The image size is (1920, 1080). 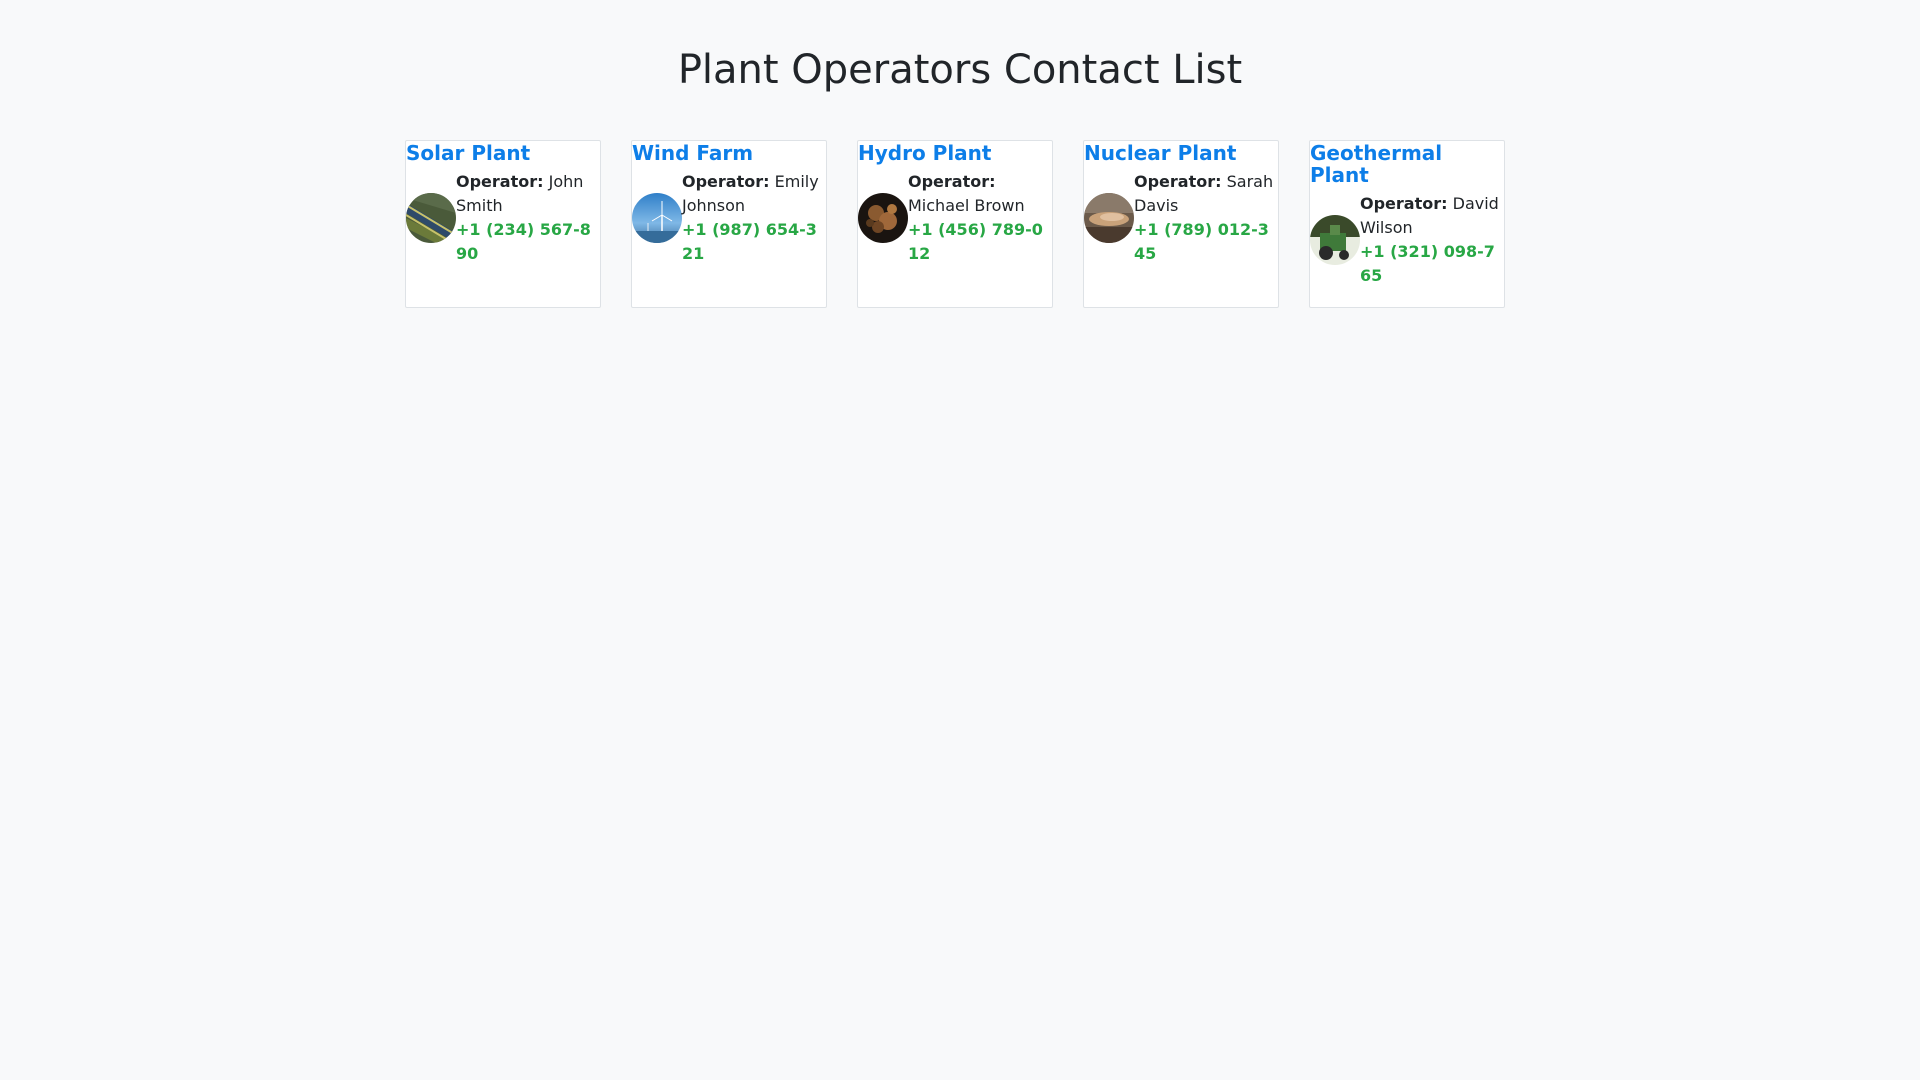 What do you see at coordinates (1160, 153) in the screenshot?
I see `plant-name: Nuclear Plant` at bounding box center [1160, 153].